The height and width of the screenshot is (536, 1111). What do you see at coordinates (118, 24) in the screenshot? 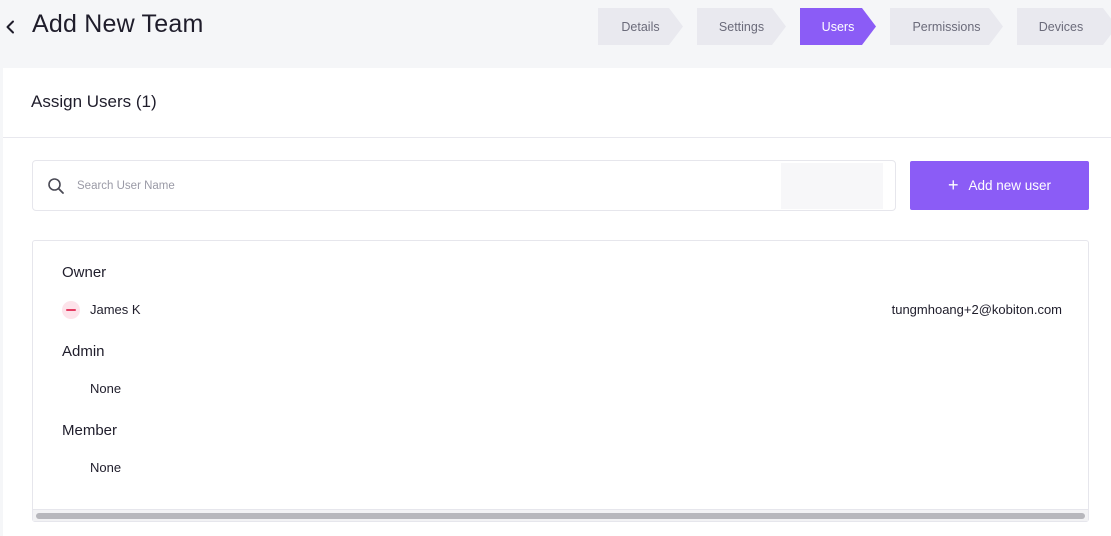
I see `page-title: Add New Team` at bounding box center [118, 24].